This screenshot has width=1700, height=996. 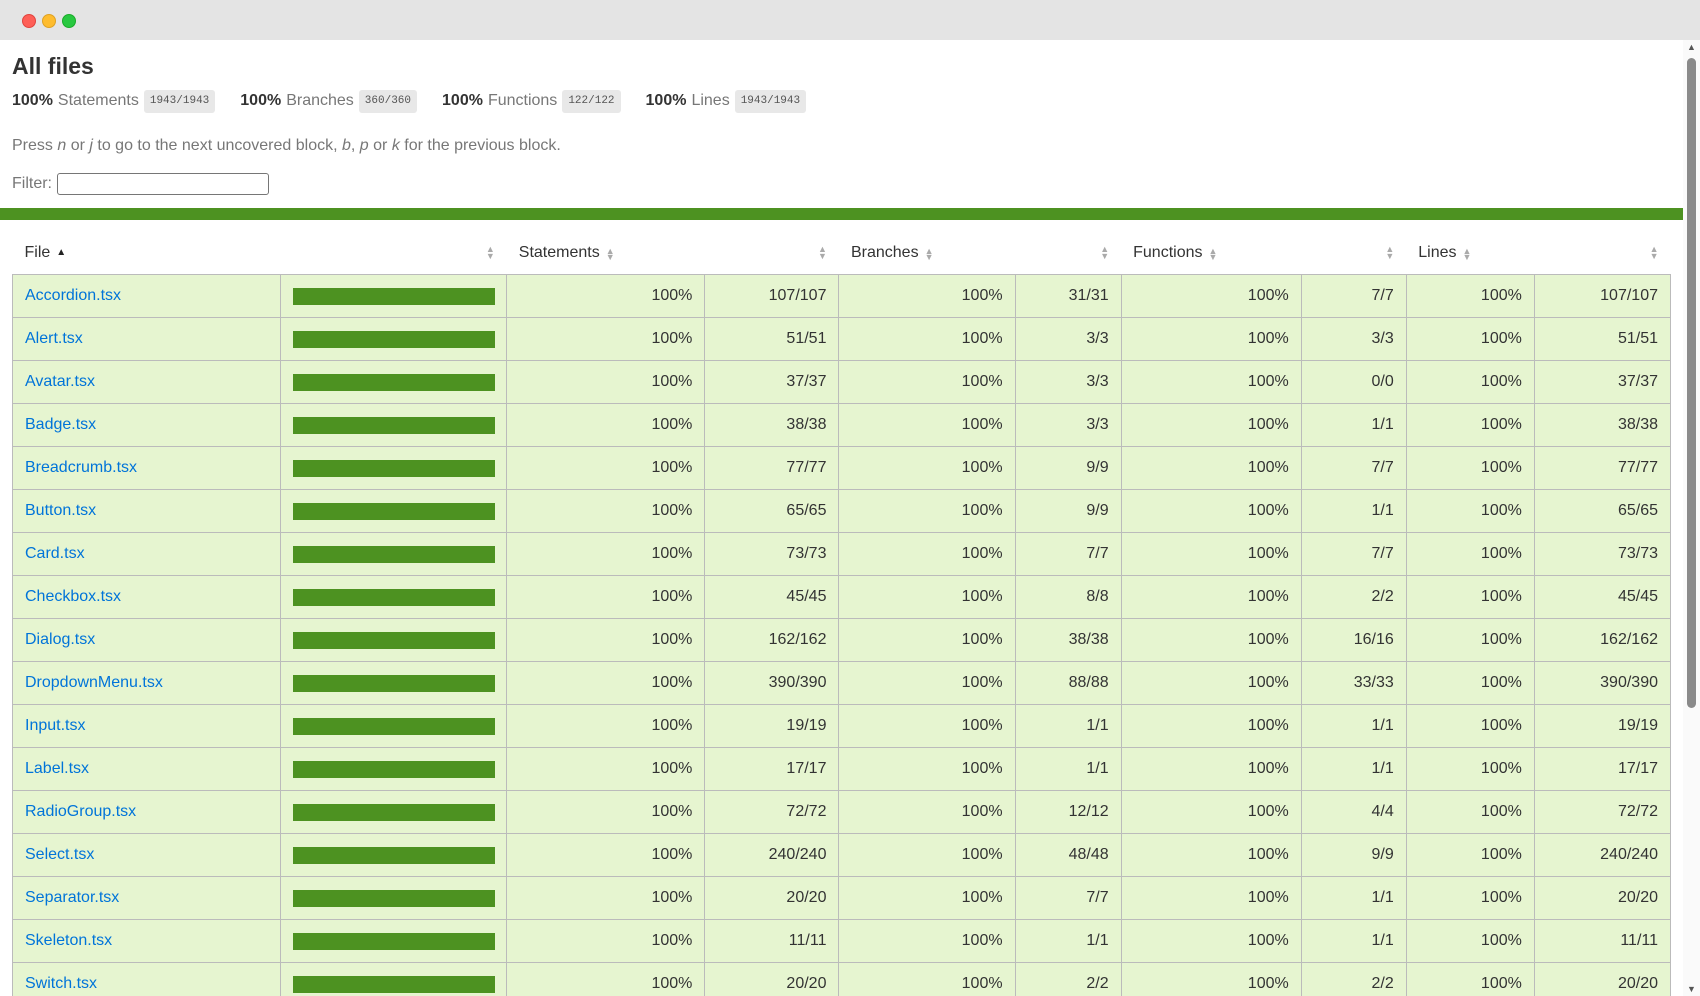 What do you see at coordinates (49, 21) in the screenshot?
I see `minimize-window-icon` at bounding box center [49, 21].